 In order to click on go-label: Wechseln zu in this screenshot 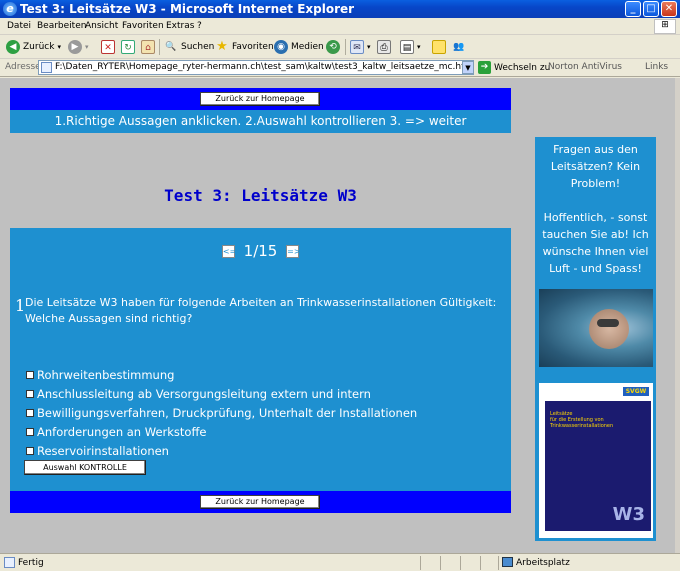, I will do `click(522, 67)`.